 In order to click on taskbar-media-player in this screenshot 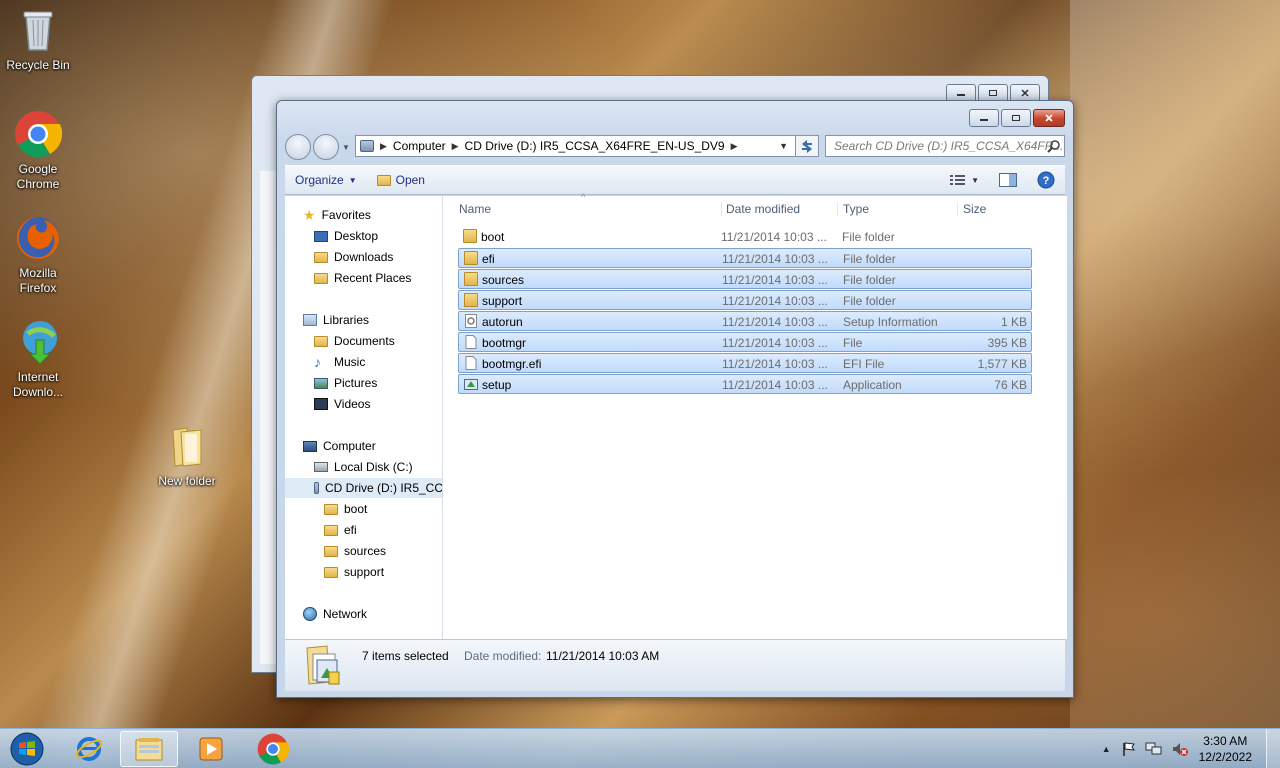, I will do `click(211, 749)`.